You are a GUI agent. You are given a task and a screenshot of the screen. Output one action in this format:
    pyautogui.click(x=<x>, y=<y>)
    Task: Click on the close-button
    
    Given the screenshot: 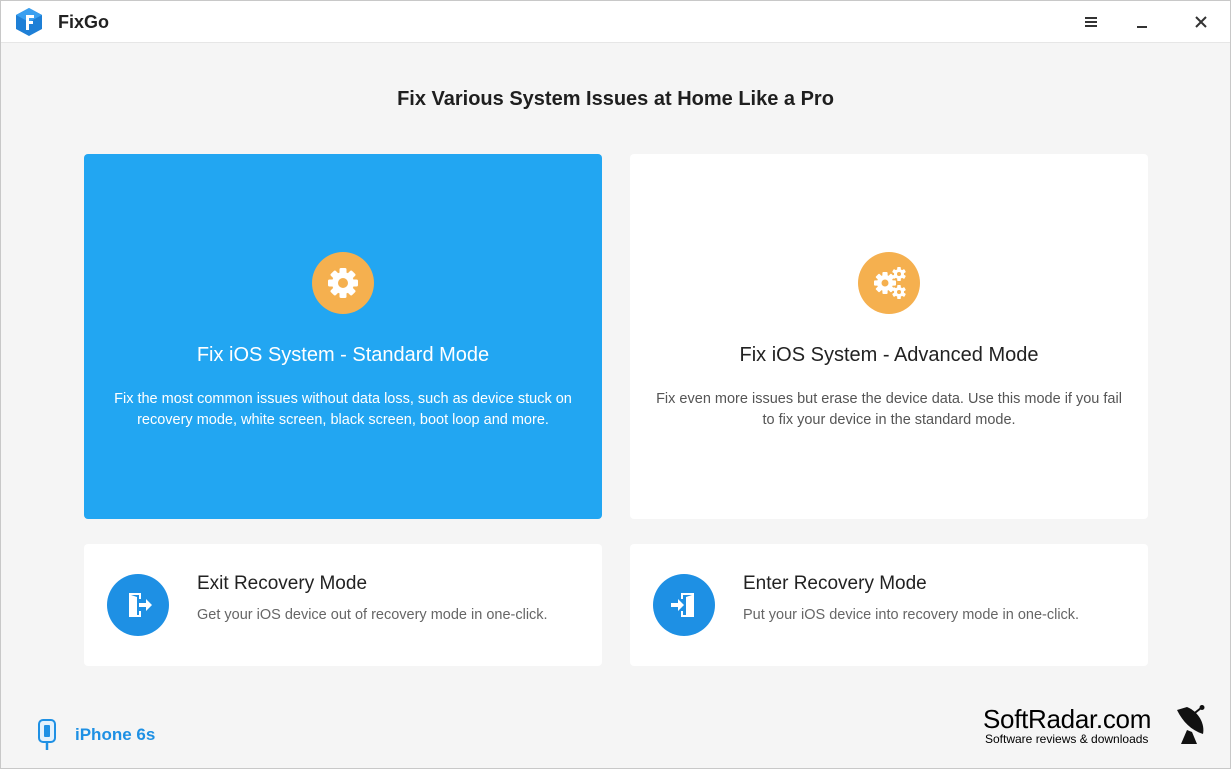 What is the action you would take?
    pyautogui.click(x=1201, y=22)
    